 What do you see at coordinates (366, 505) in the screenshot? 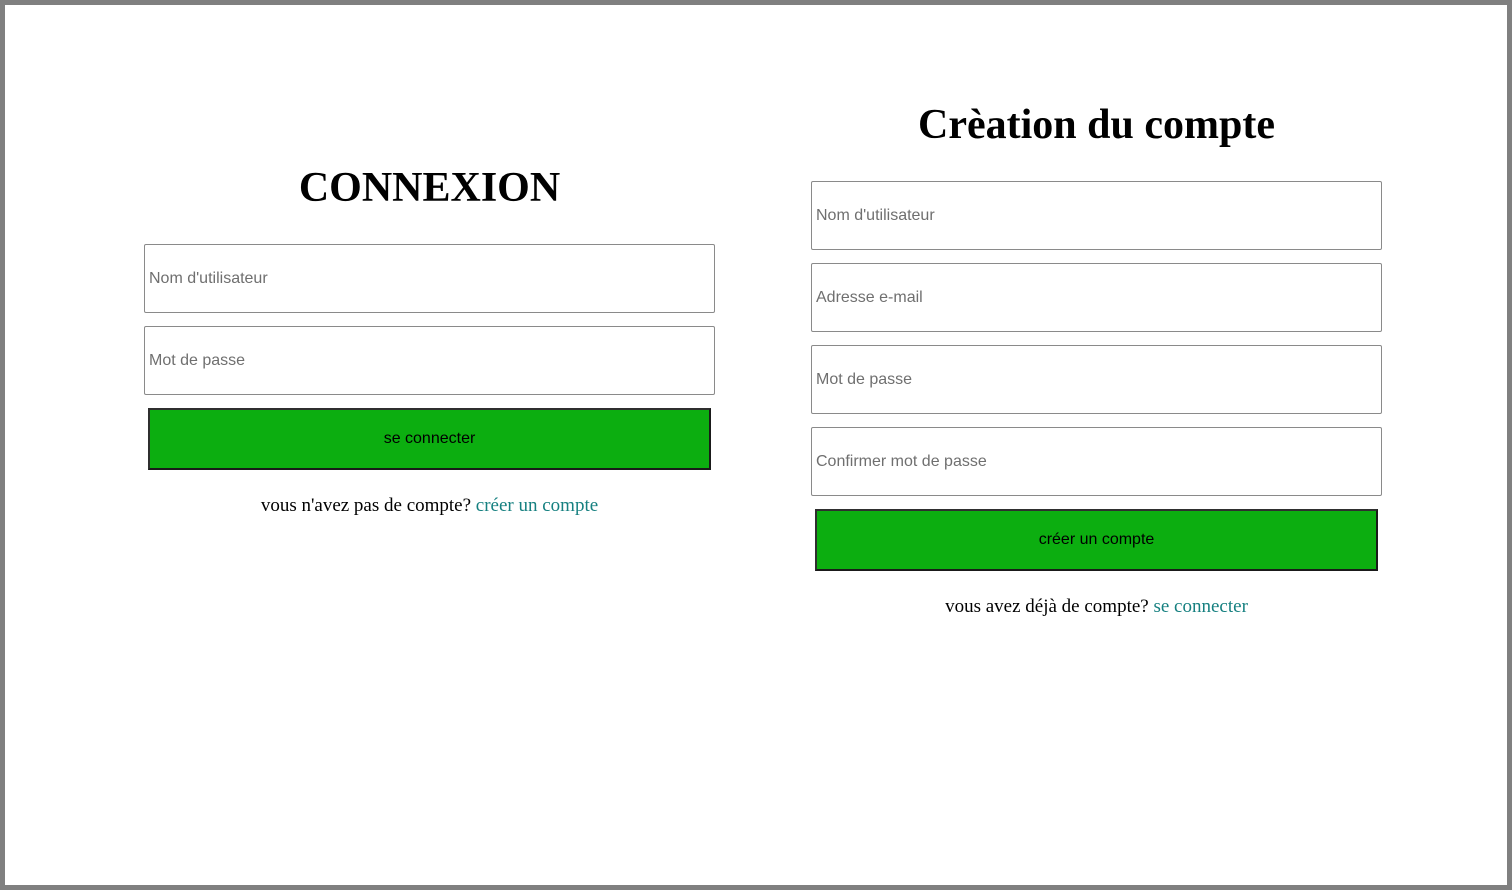
I see `login-footer-text: vous n'avez pas de compte?` at bounding box center [366, 505].